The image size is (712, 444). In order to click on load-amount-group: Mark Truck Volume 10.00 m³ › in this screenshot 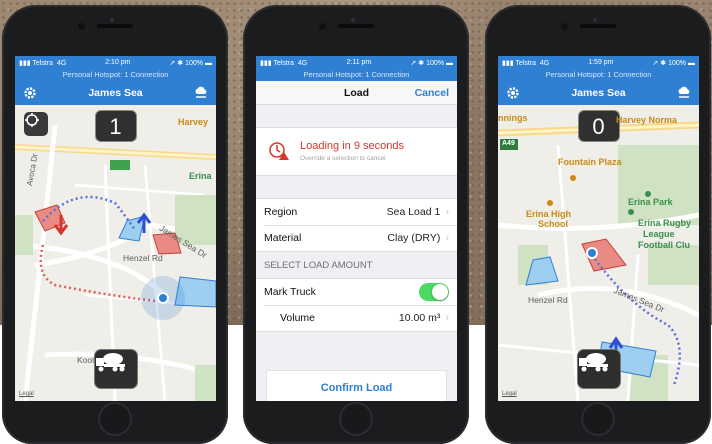, I will do `click(356, 305)`.